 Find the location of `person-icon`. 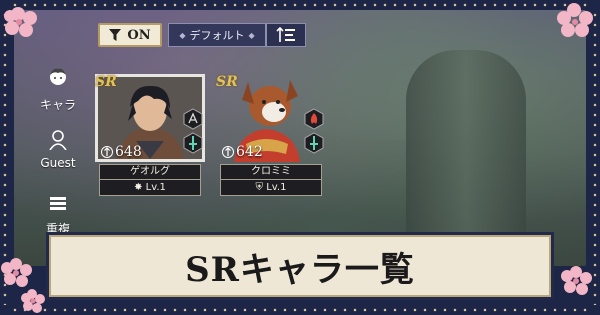

person-icon is located at coordinates (58, 140).